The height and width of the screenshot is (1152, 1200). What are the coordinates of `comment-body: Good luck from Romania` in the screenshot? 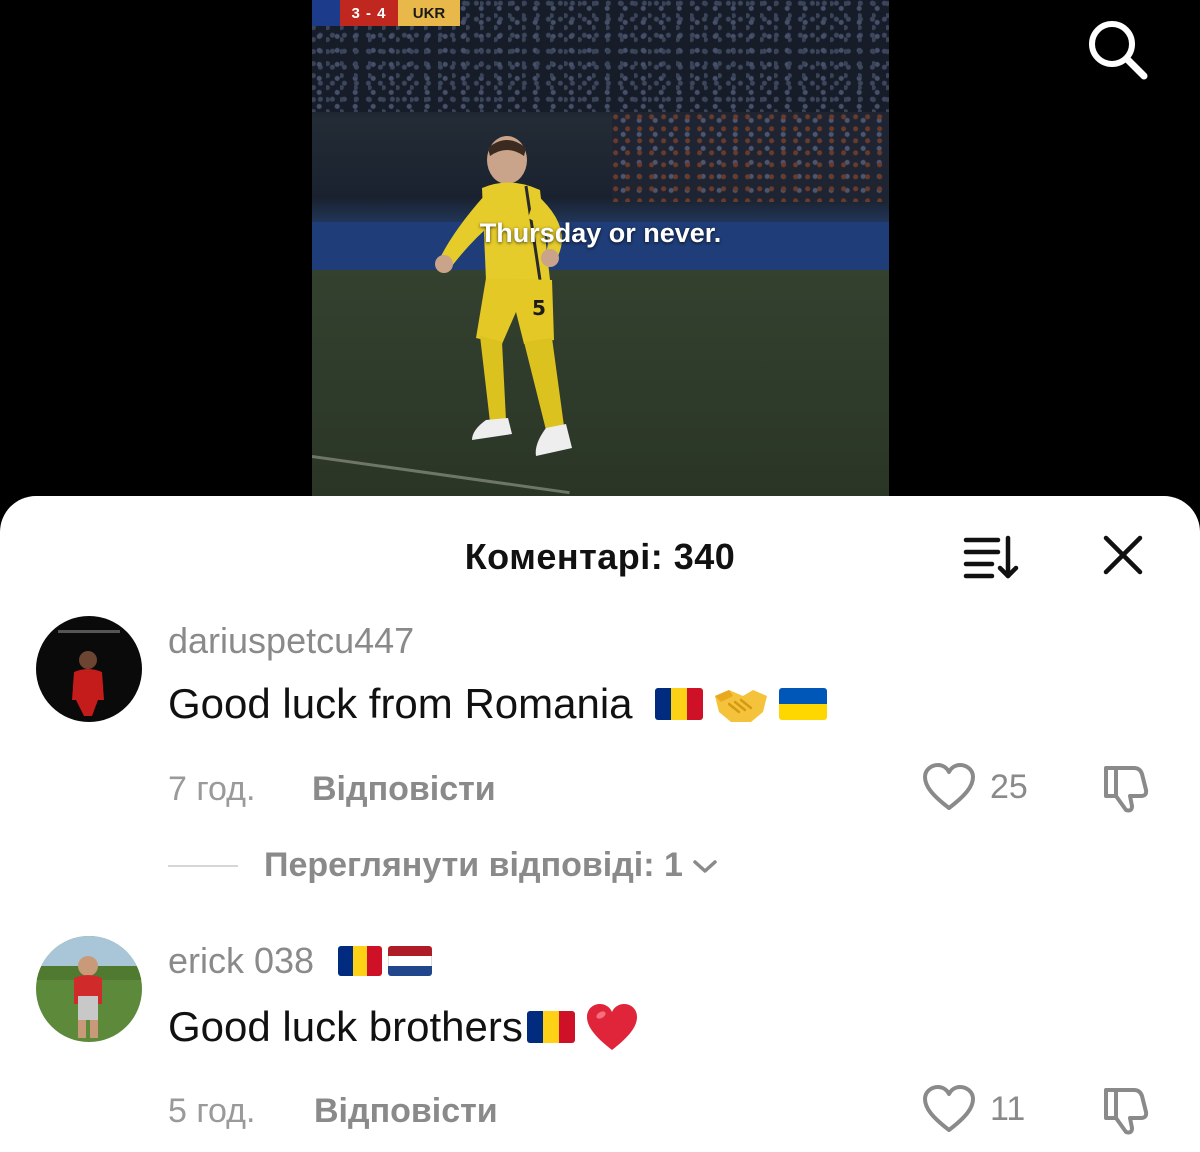 It's located at (497, 704).